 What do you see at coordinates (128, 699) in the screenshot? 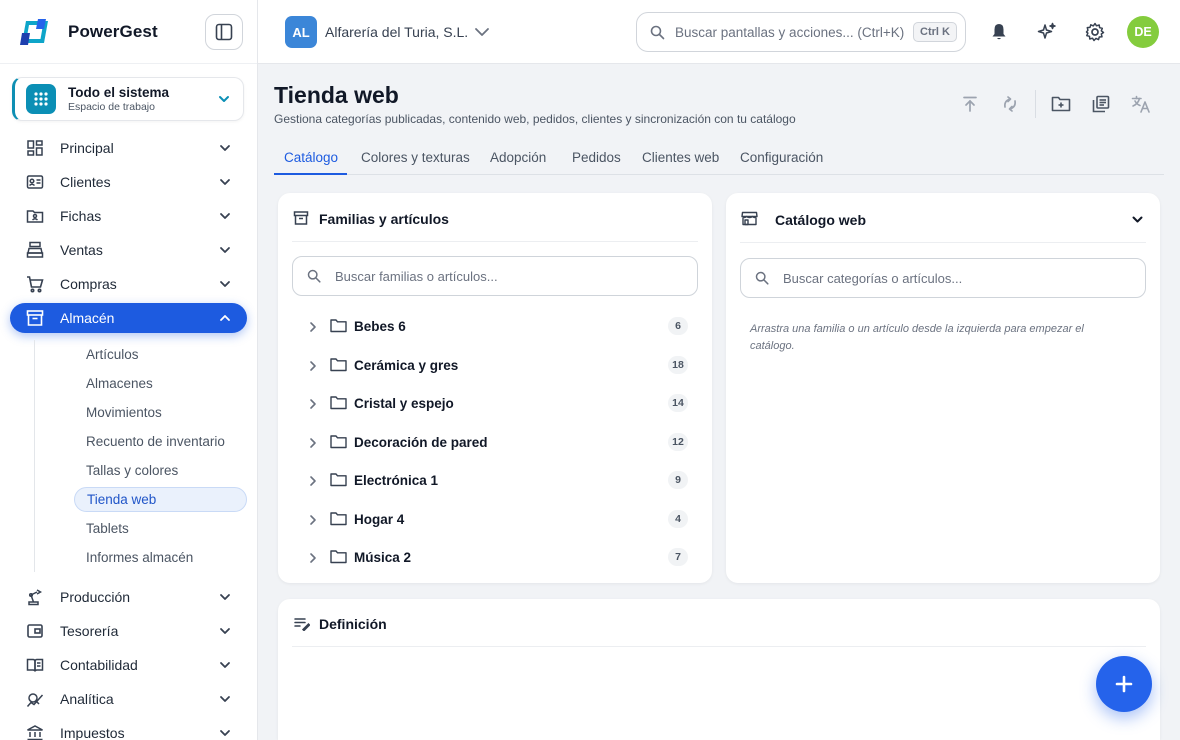
I see `sidebar-item-analitica: Analítica` at bounding box center [128, 699].